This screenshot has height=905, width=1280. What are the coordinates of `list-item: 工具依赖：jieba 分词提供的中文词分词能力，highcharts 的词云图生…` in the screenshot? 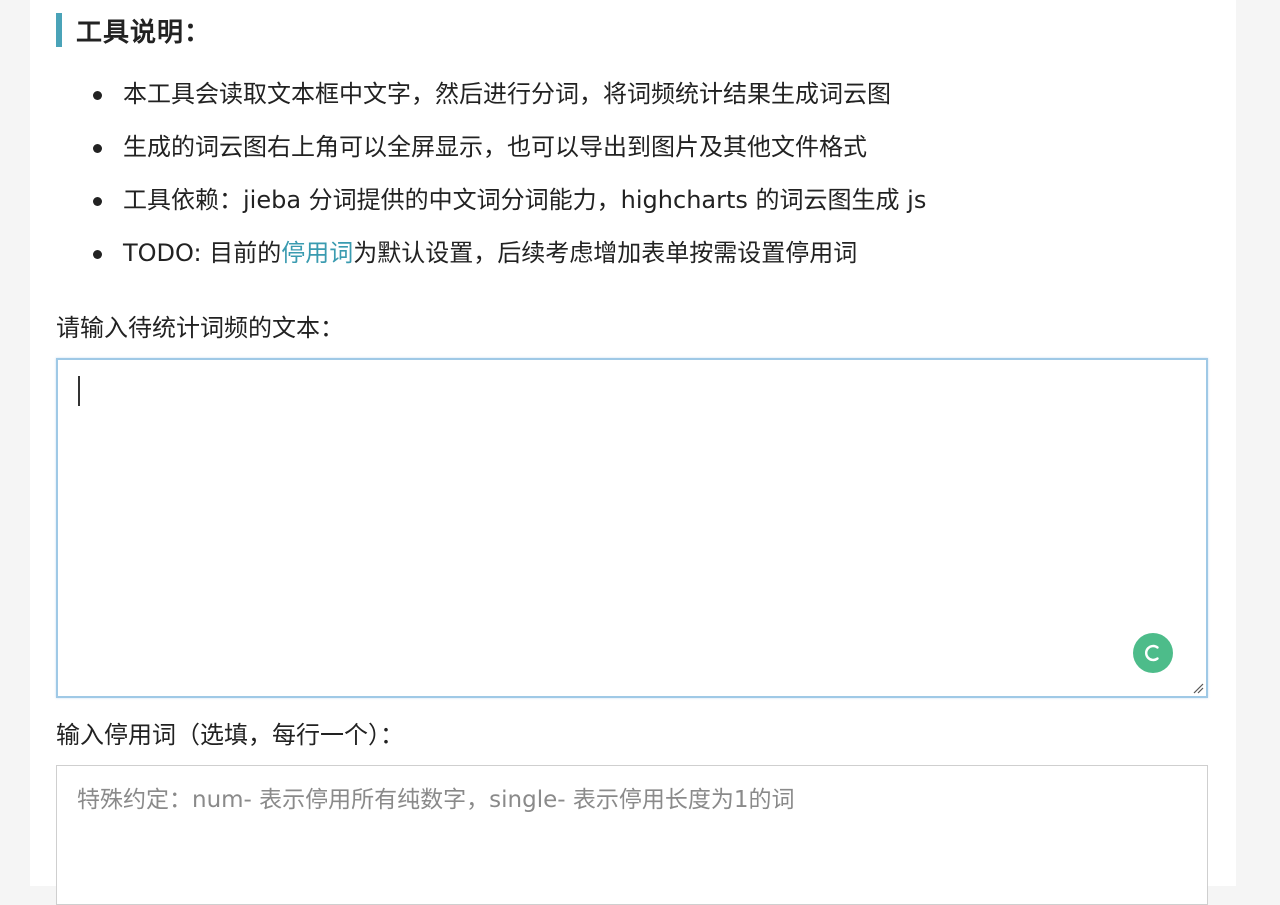 It's located at (508, 200).